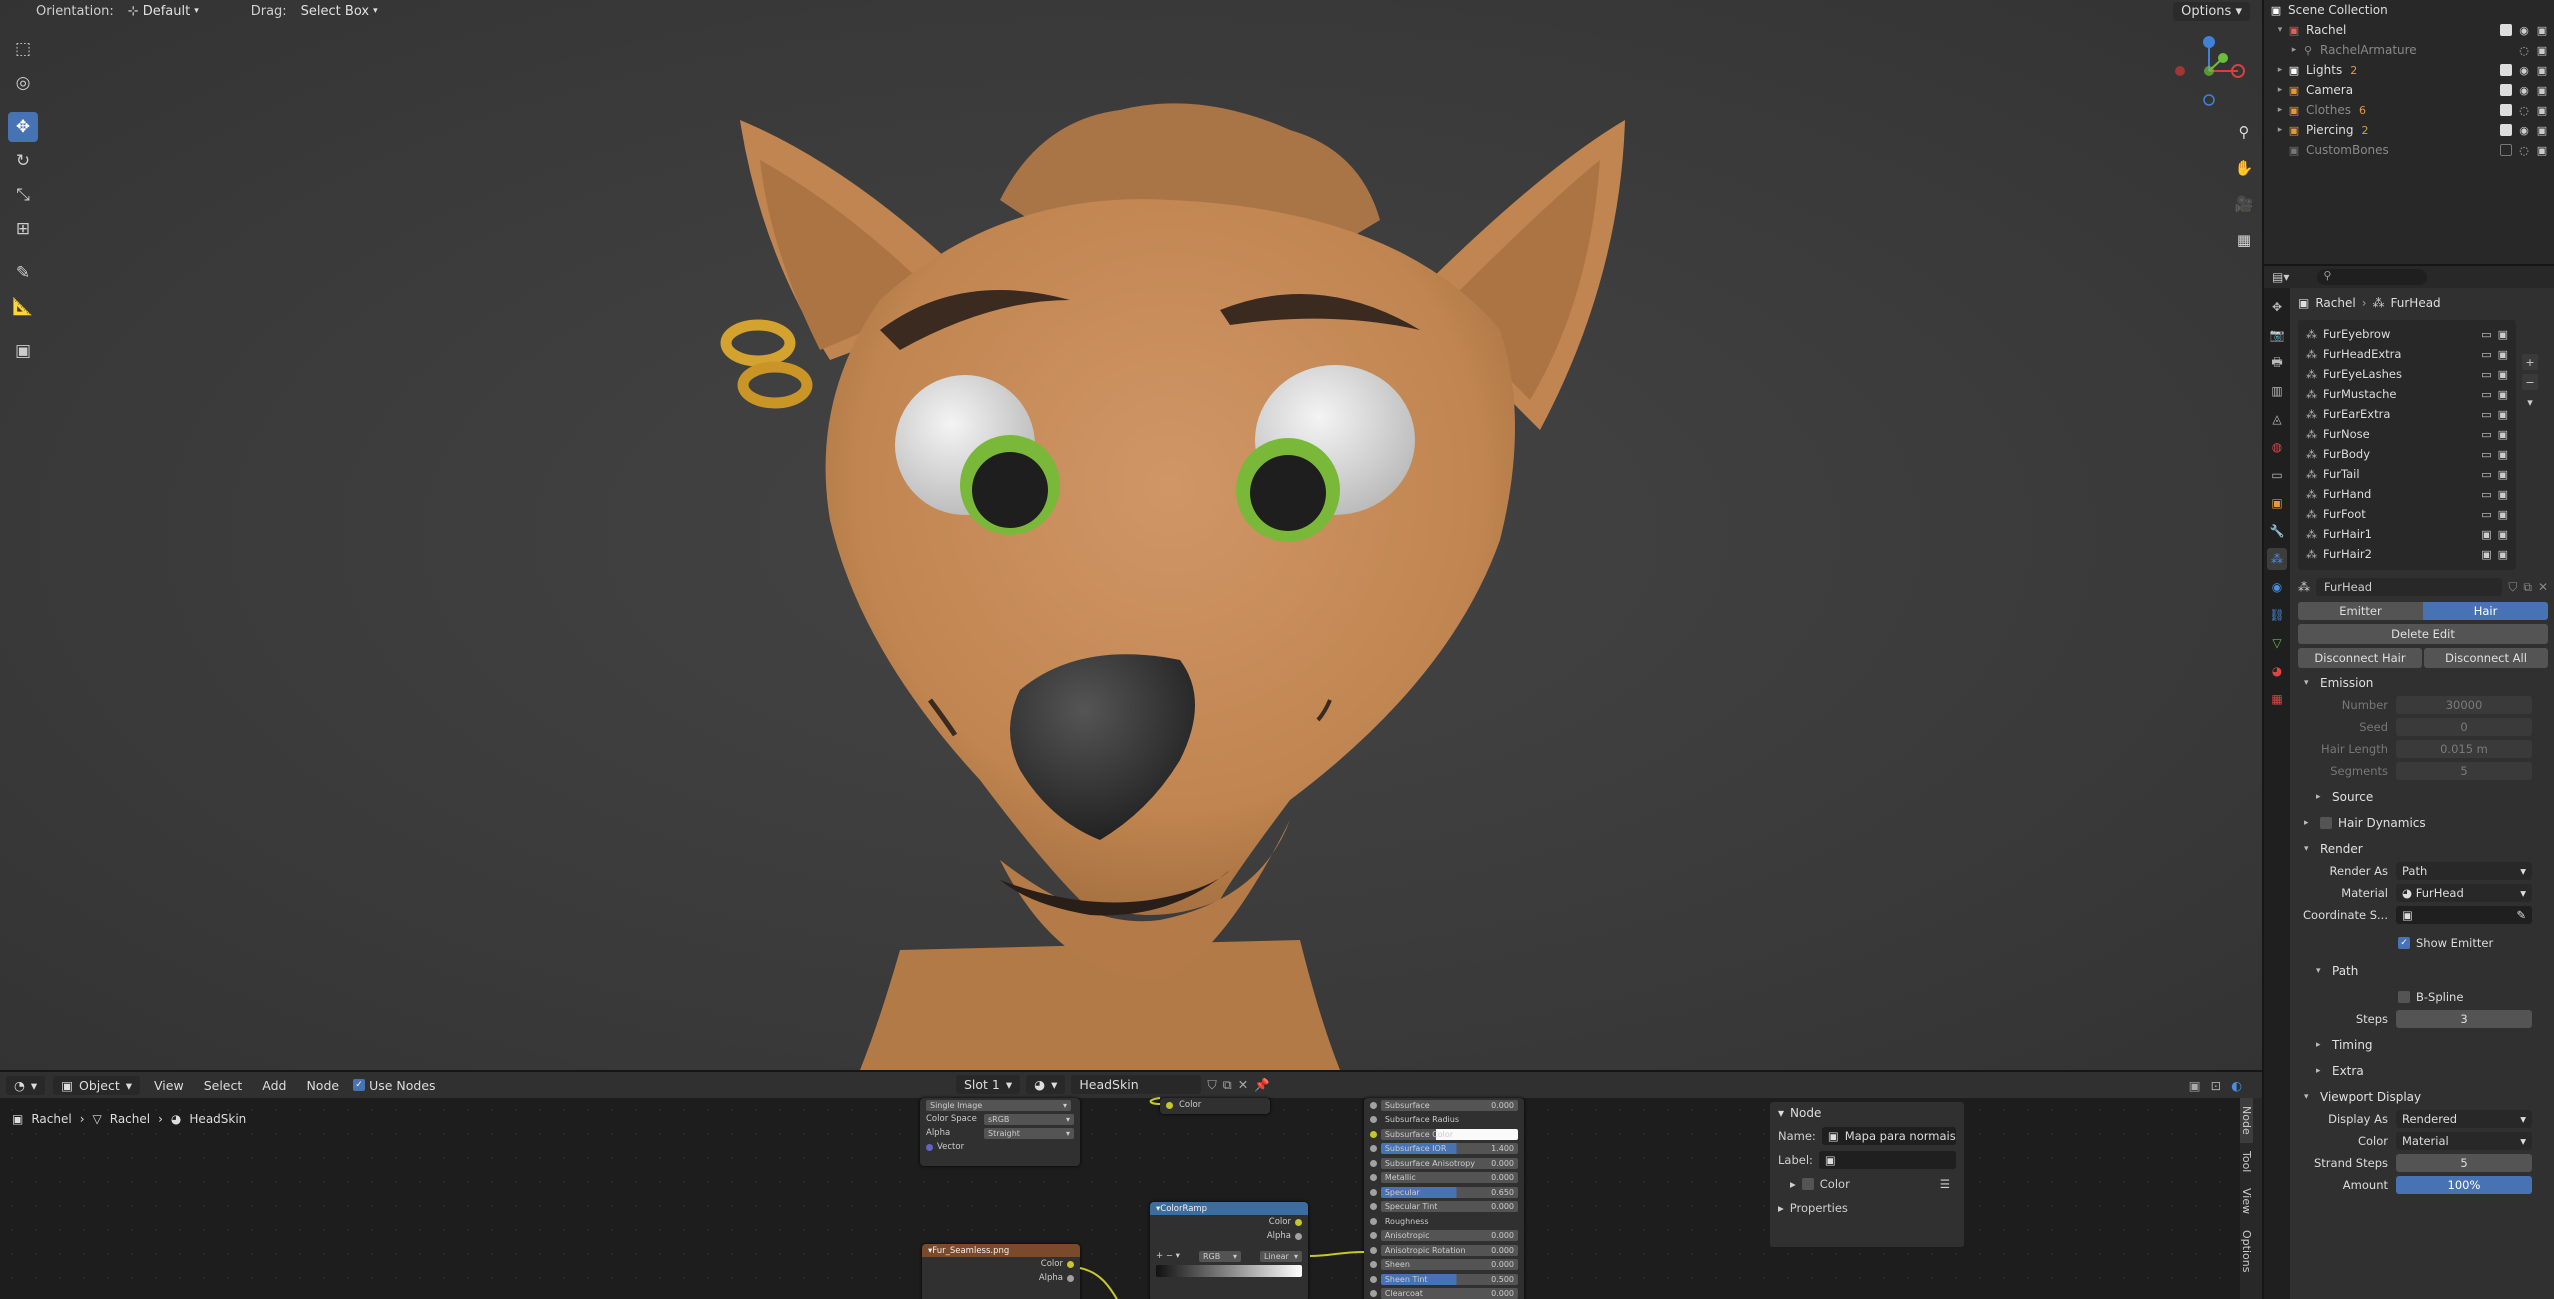 The image size is (2554, 1299). I want to click on view-menu: View, so click(169, 1085).